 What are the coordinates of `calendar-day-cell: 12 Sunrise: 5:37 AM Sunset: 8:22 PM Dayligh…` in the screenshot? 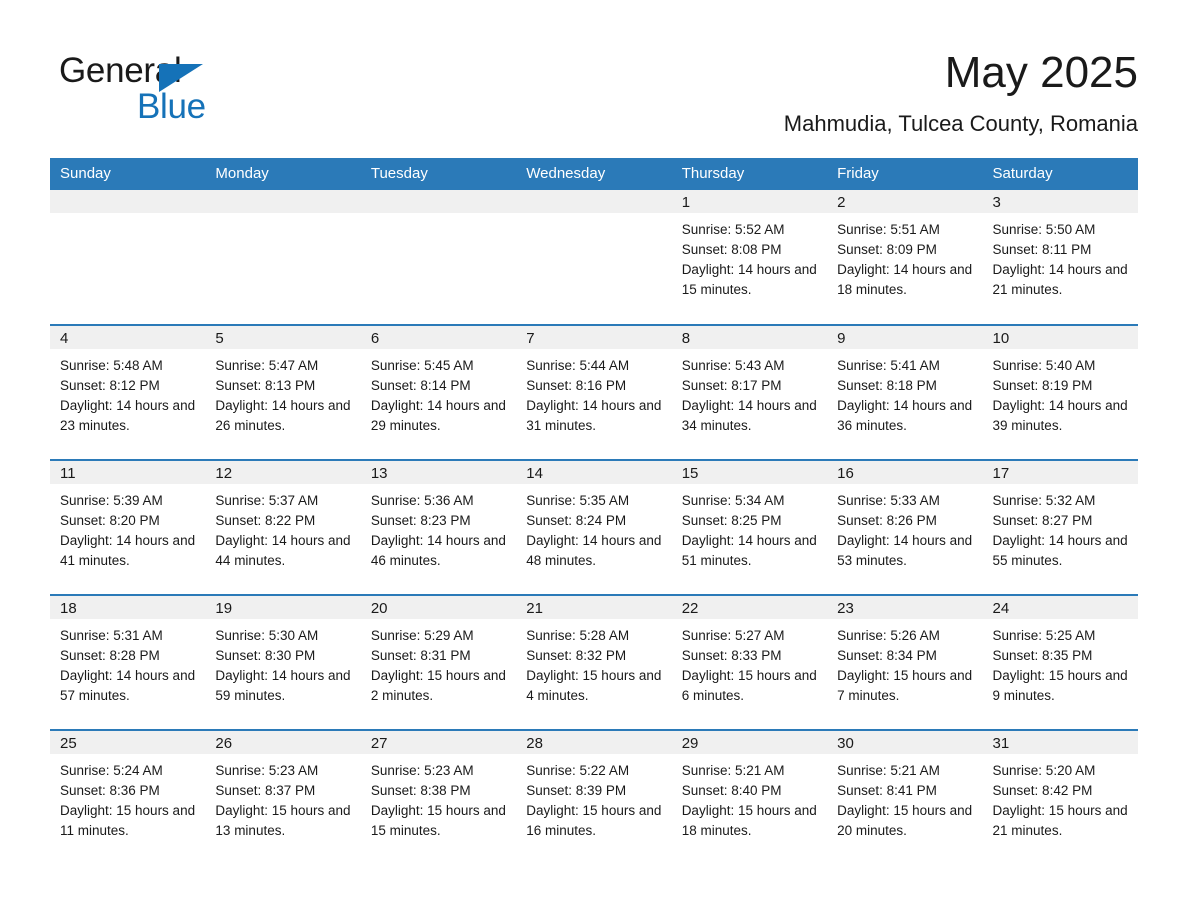 It's located at (283, 527).